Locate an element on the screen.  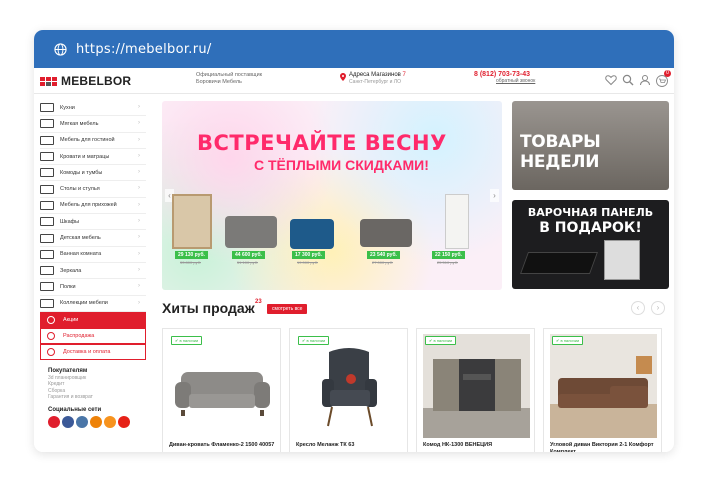
phone-number: 8 (812) 703-73-43 is located at coordinates (504, 74).